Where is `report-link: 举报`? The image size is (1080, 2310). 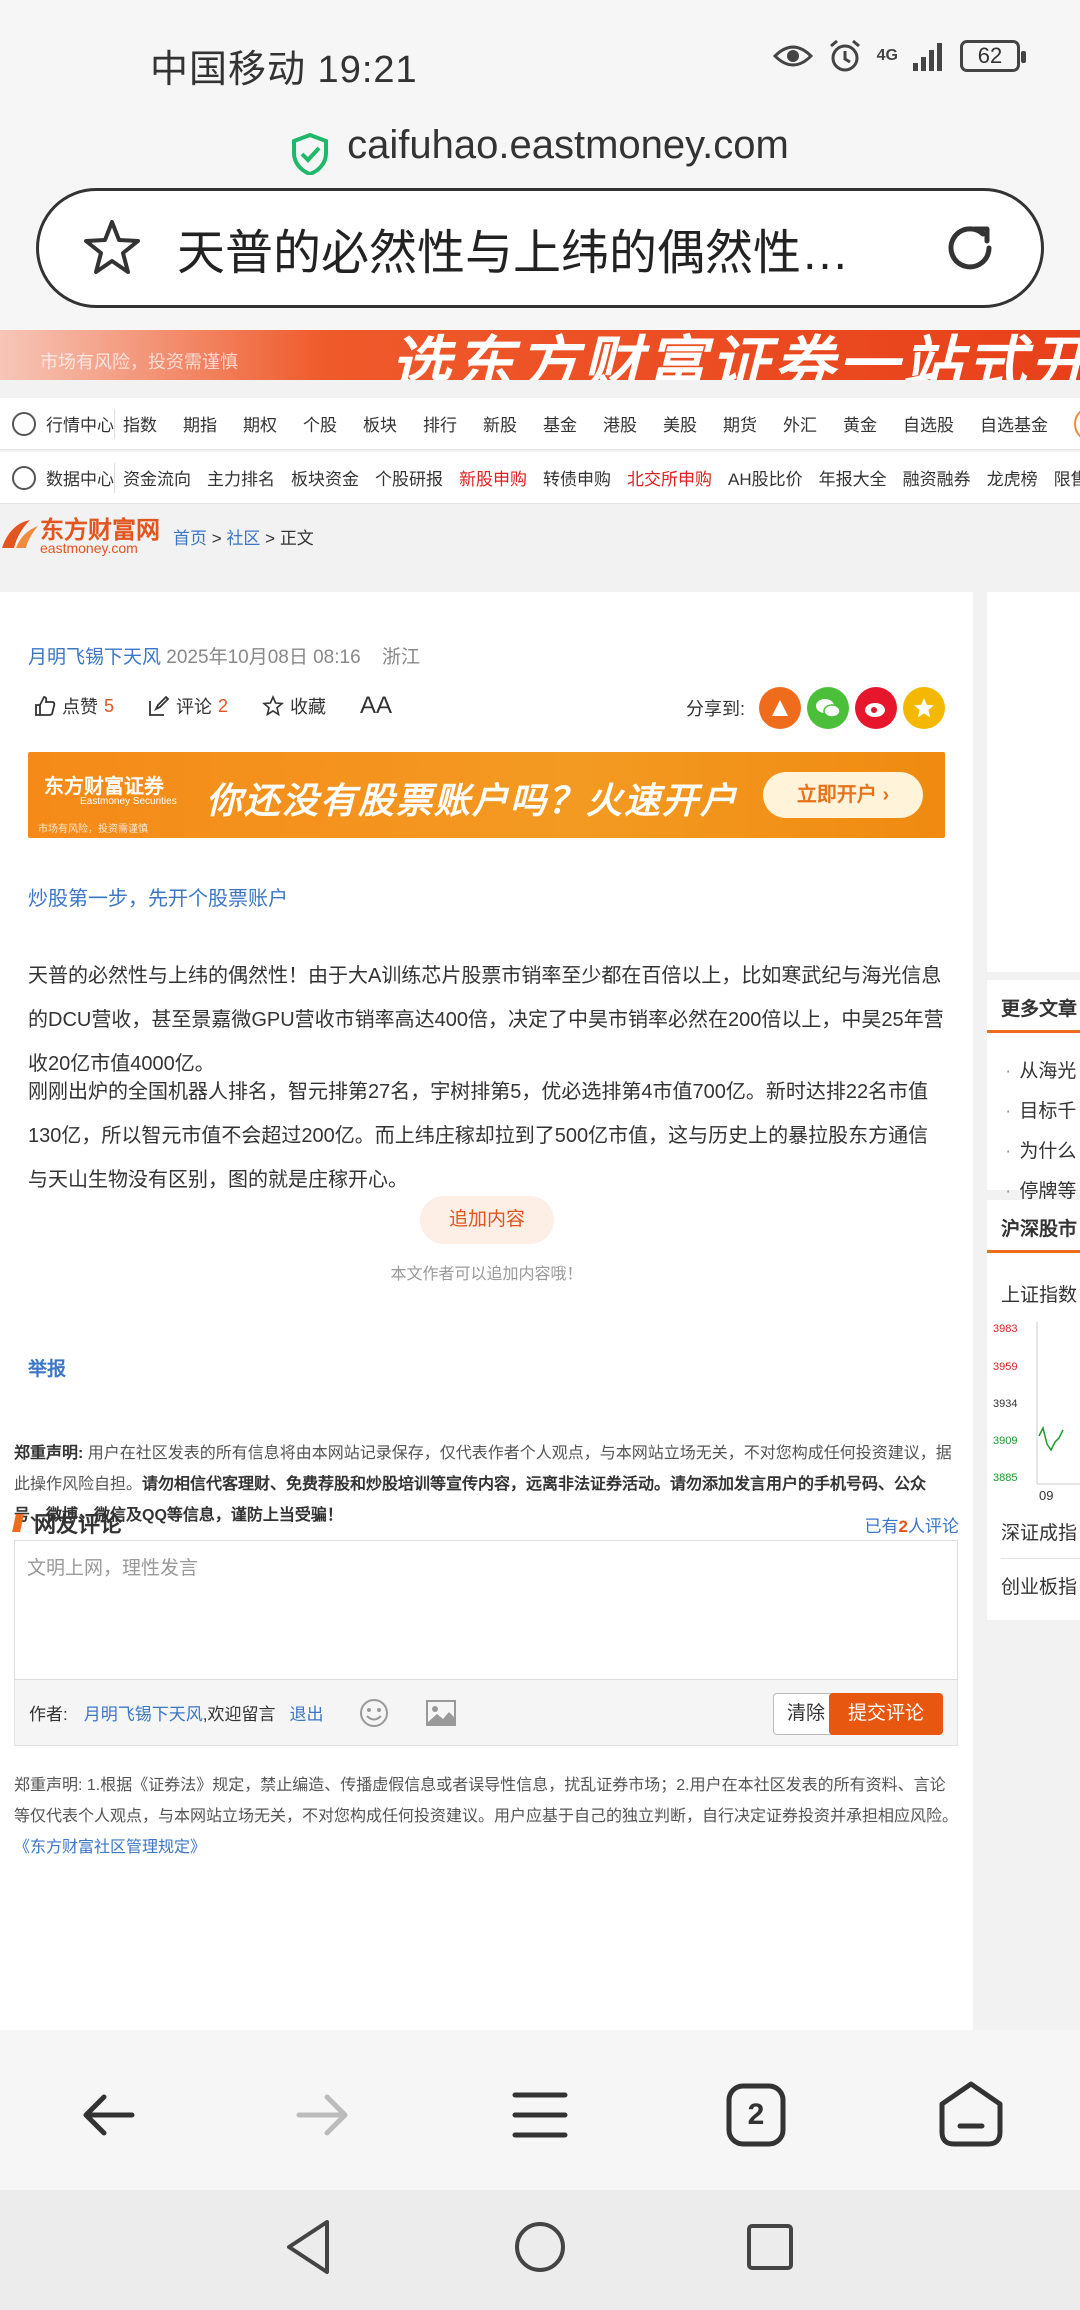 report-link: 举报 is located at coordinates (47, 1367).